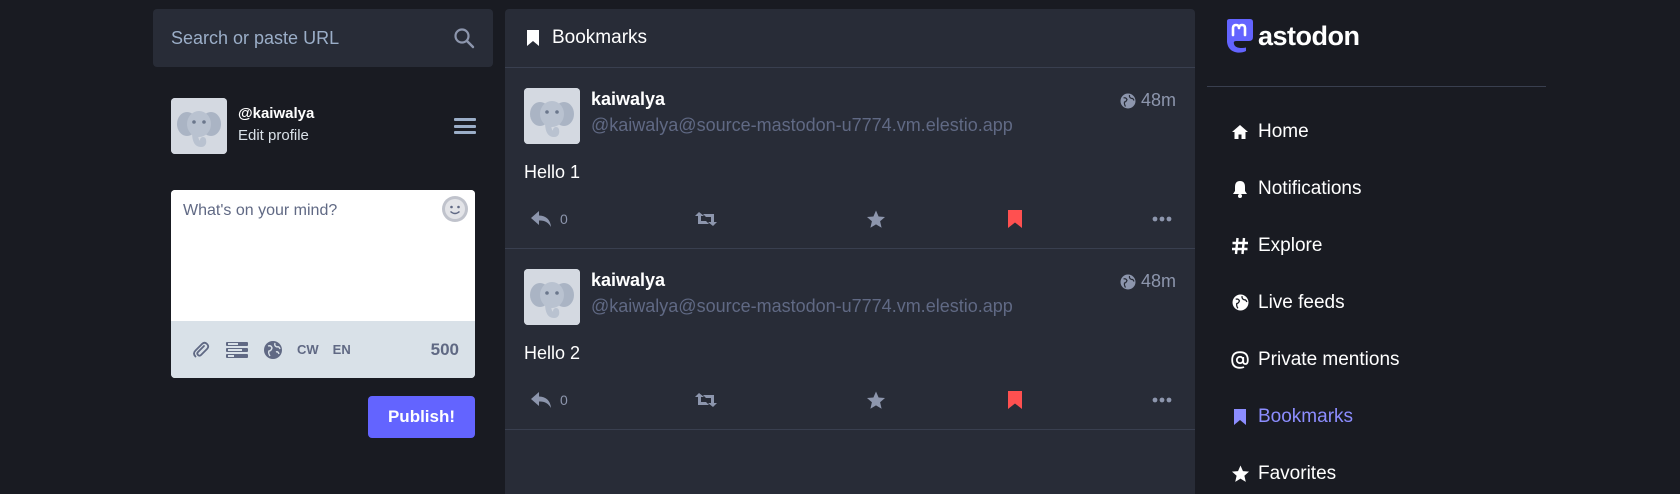 The image size is (1680, 494). Describe the element at coordinates (1240, 360) in the screenshot. I see `at-icon` at that location.